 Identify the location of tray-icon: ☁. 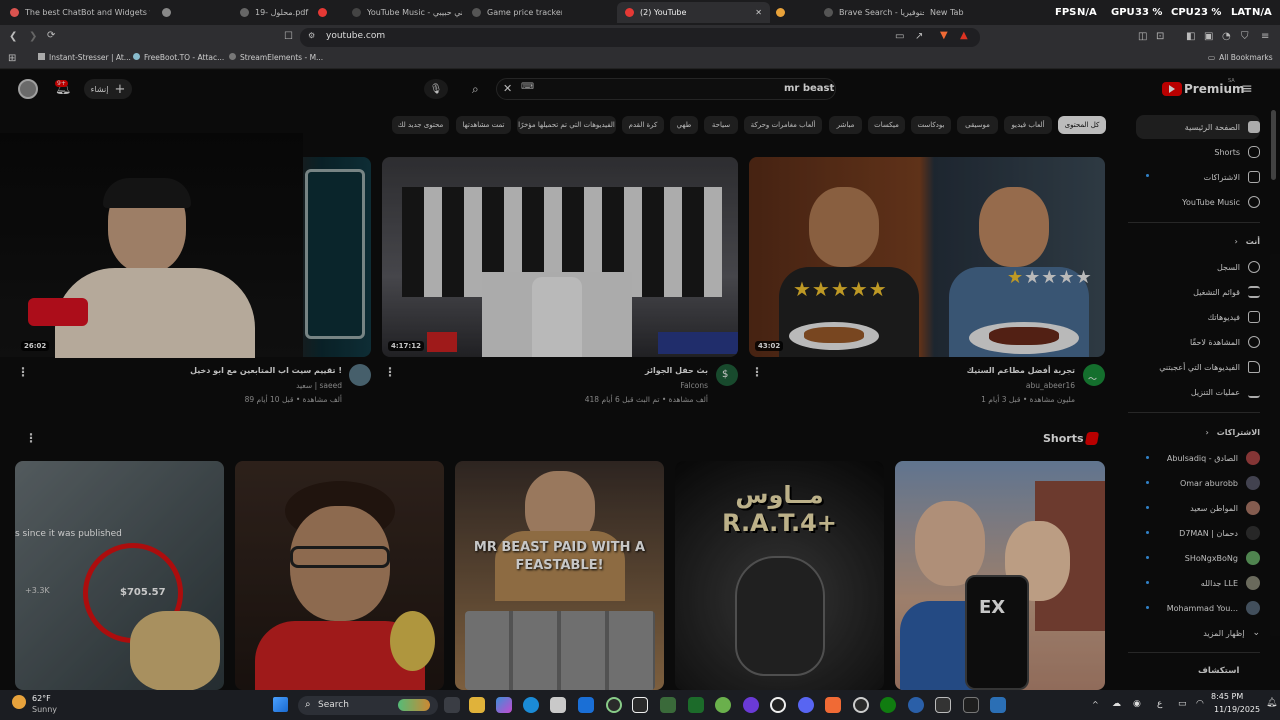
(1116, 704).